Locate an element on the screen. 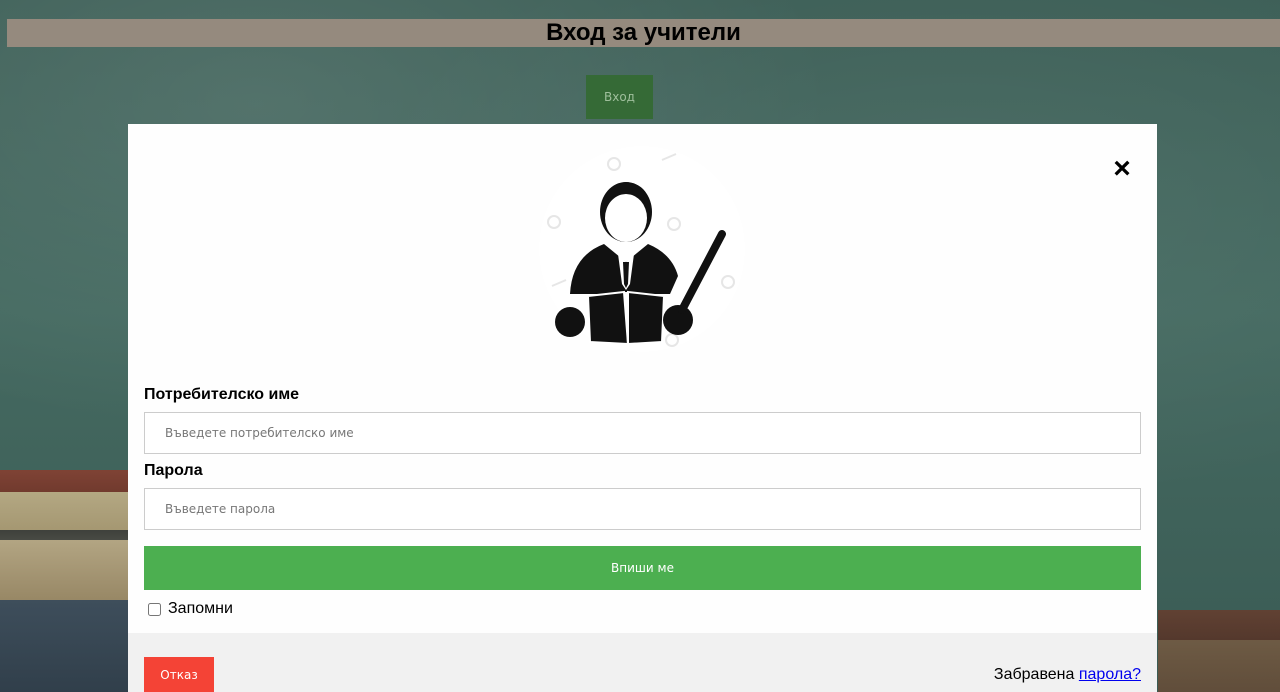  login-submit-button: Впиши ме is located at coordinates (642, 568).